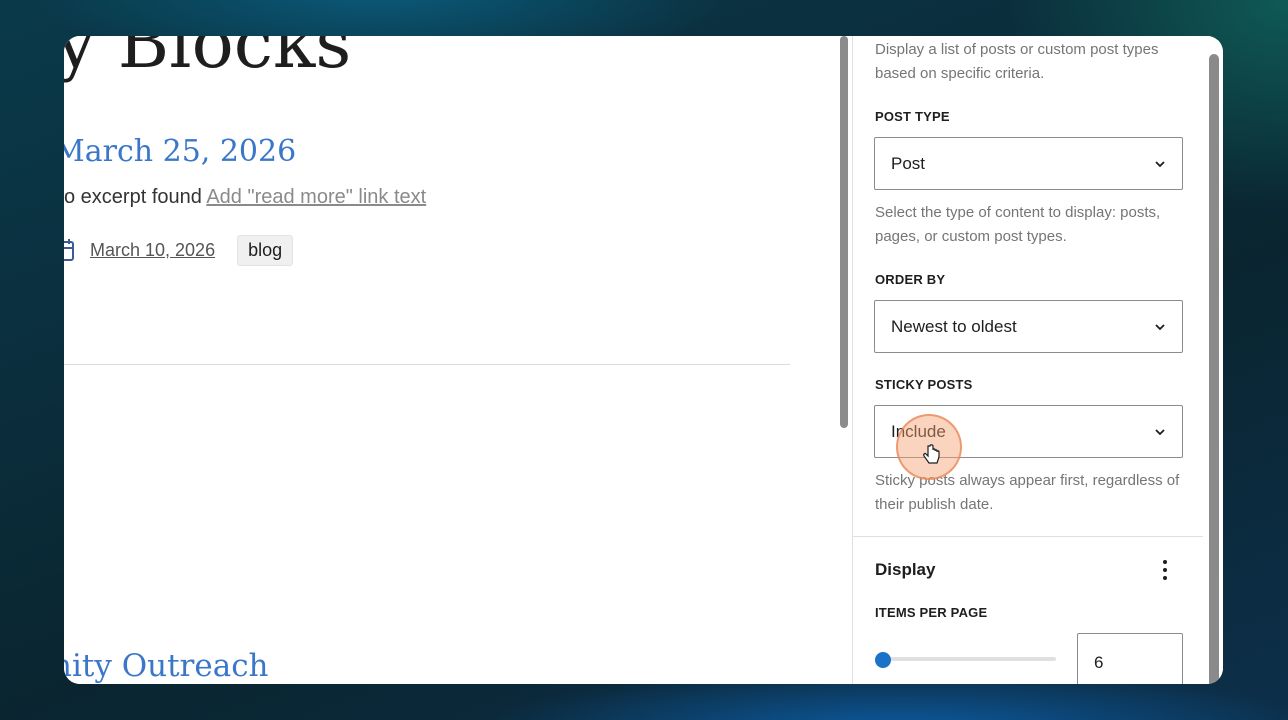 The height and width of the screenshot is (720, 1288). What do you see at coordinates (1214, 369) in the screenshot?
I see `sidebar-scrollbar` at bounding box center [1214, 369].